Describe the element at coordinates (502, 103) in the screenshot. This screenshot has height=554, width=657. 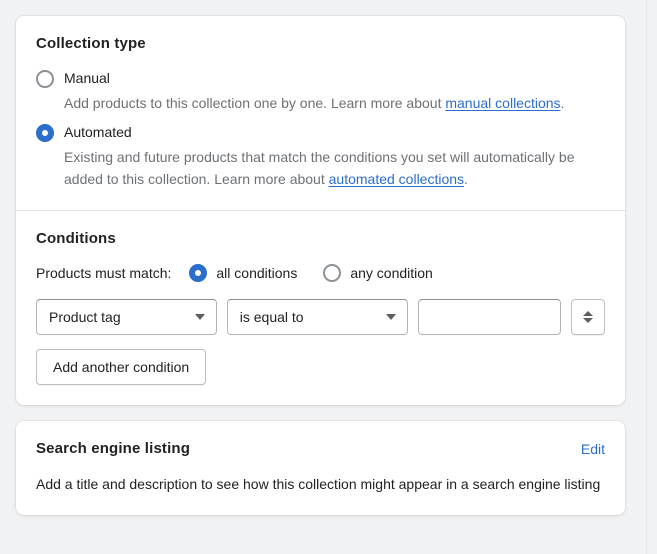
I see `manual-collections-link: manual collections` at that location.